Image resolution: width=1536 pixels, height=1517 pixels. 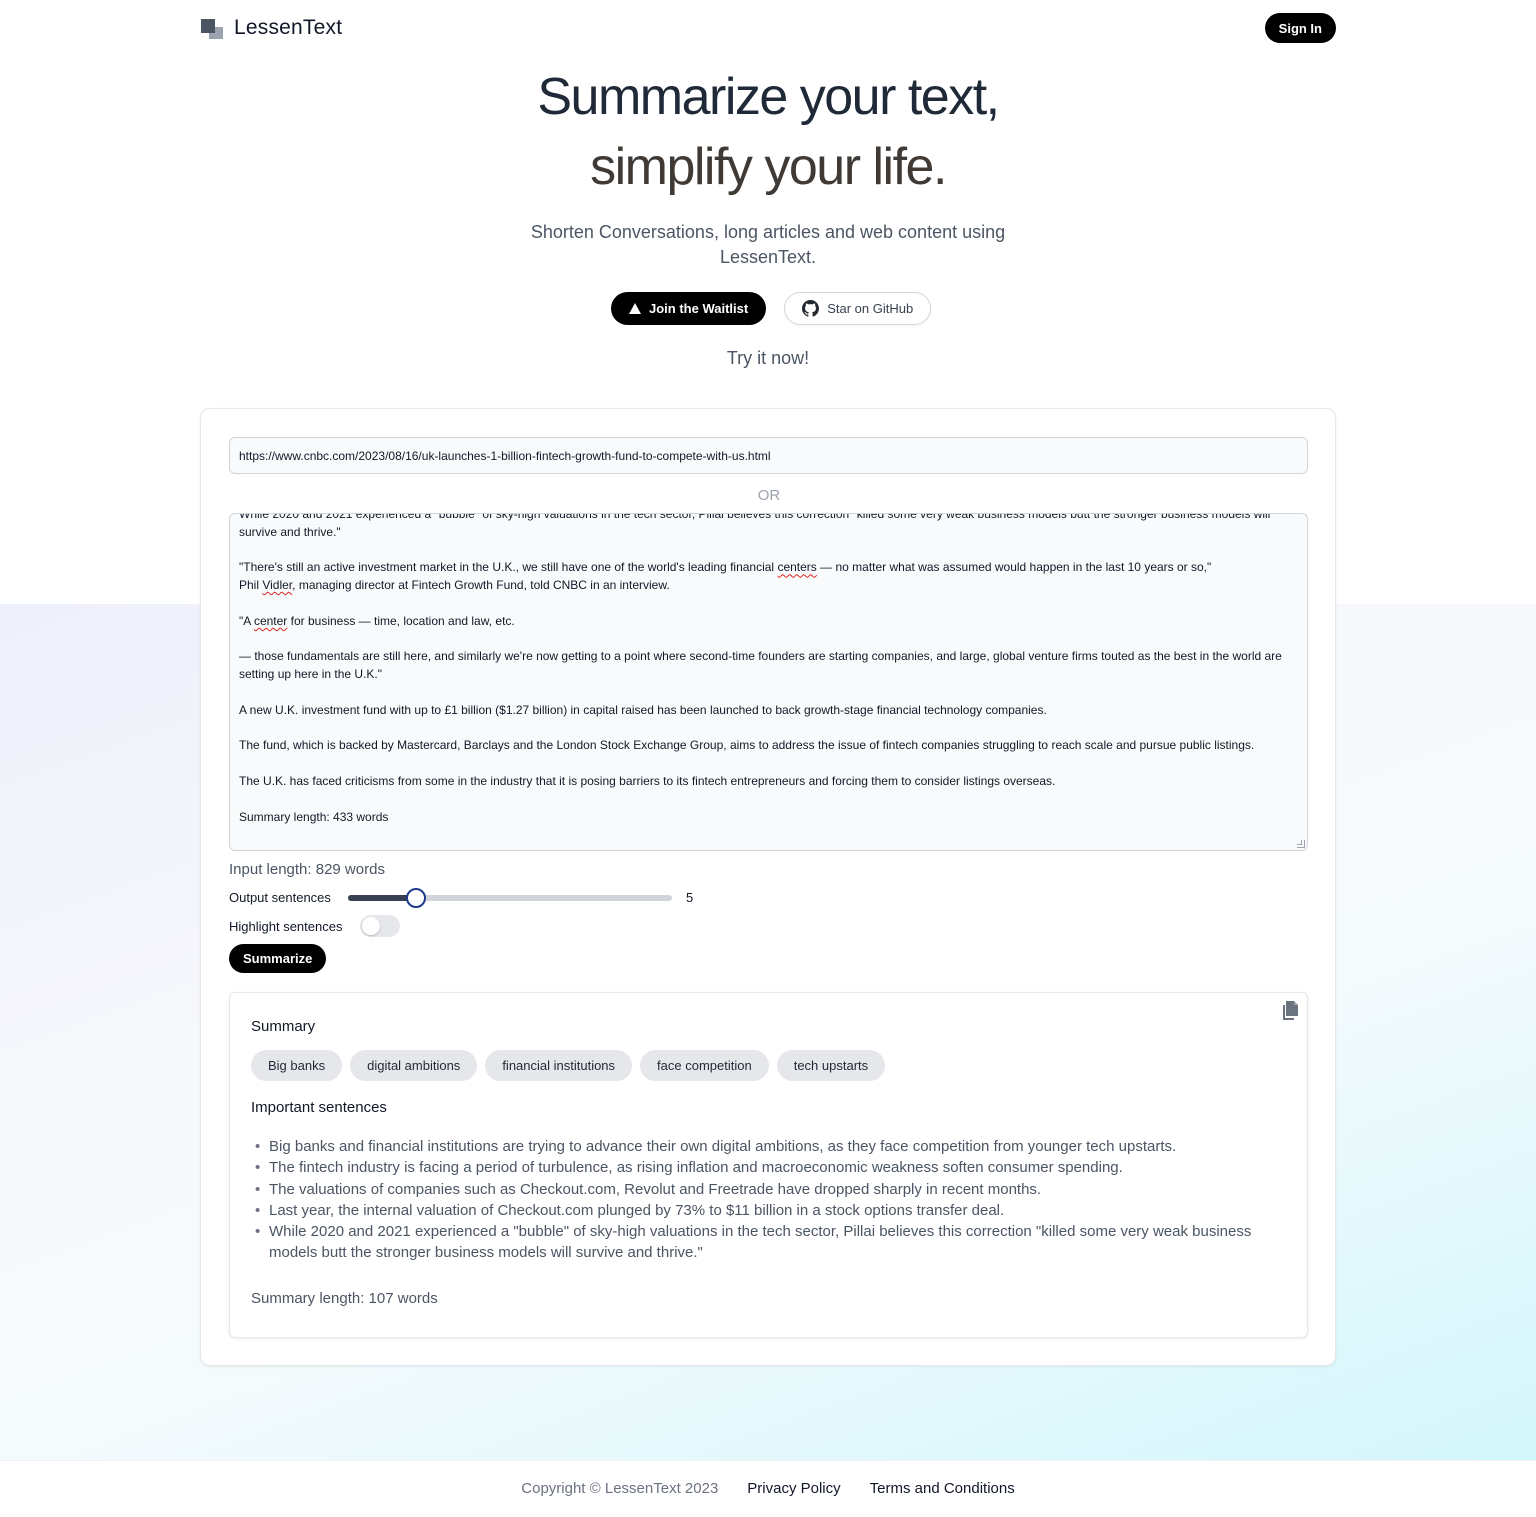 What do you see at coordinates (278, 958) in the screenshot?
I see `summarize-button: Summarize` at bounding box center [278, 958].